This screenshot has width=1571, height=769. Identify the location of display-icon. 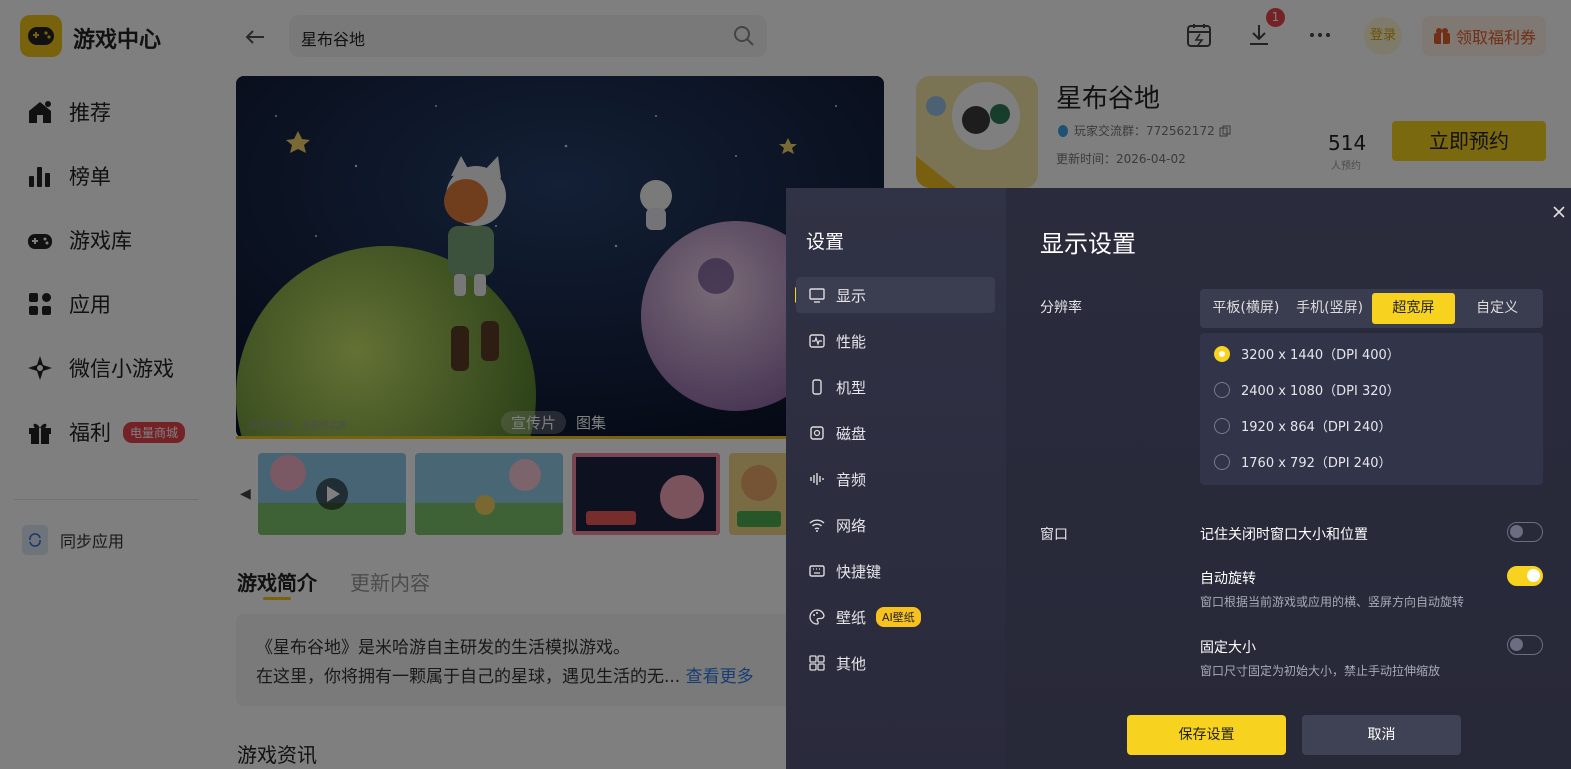
(817, 295).